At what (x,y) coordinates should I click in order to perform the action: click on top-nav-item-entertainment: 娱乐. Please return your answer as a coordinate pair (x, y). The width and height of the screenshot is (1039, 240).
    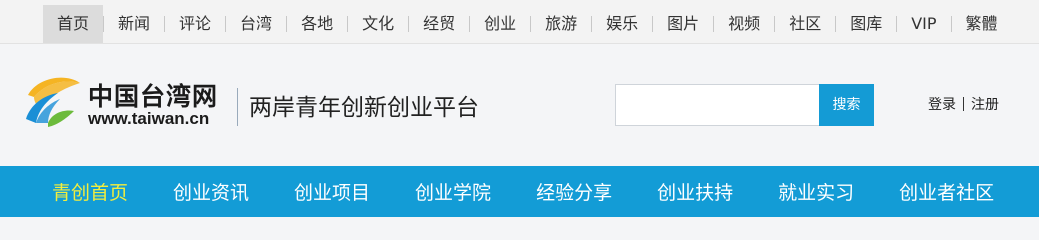
    Looking at the image, I should click on (622, 24).